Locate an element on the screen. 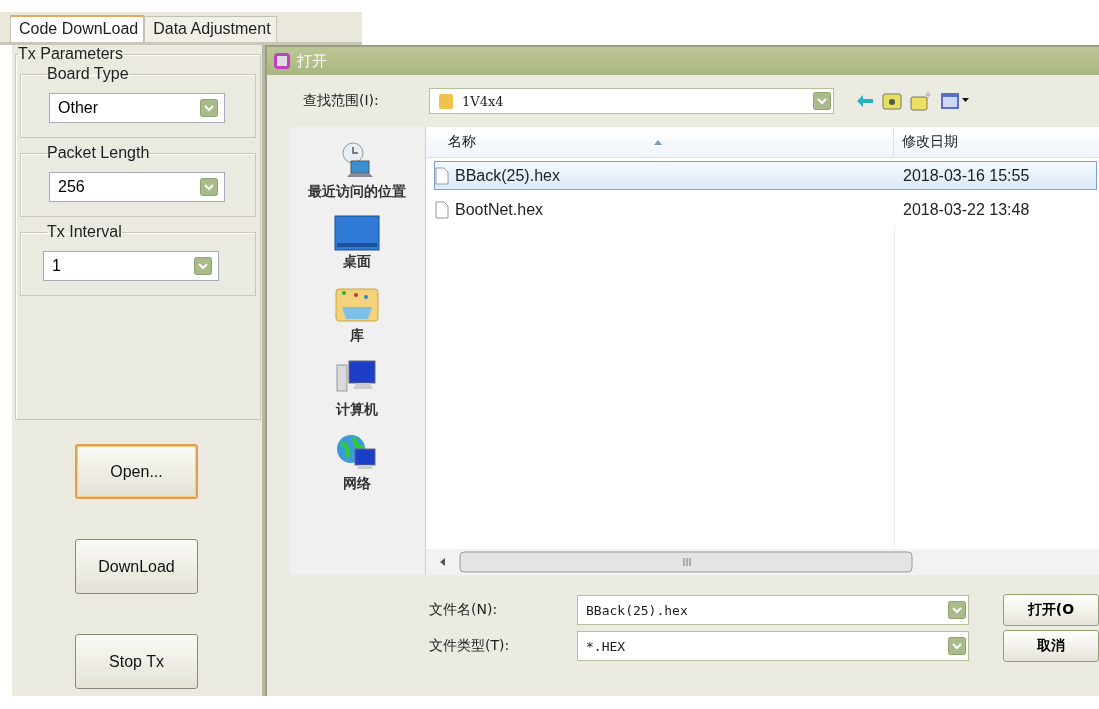  dropdown: 1 is located at coordinates (131, 266).